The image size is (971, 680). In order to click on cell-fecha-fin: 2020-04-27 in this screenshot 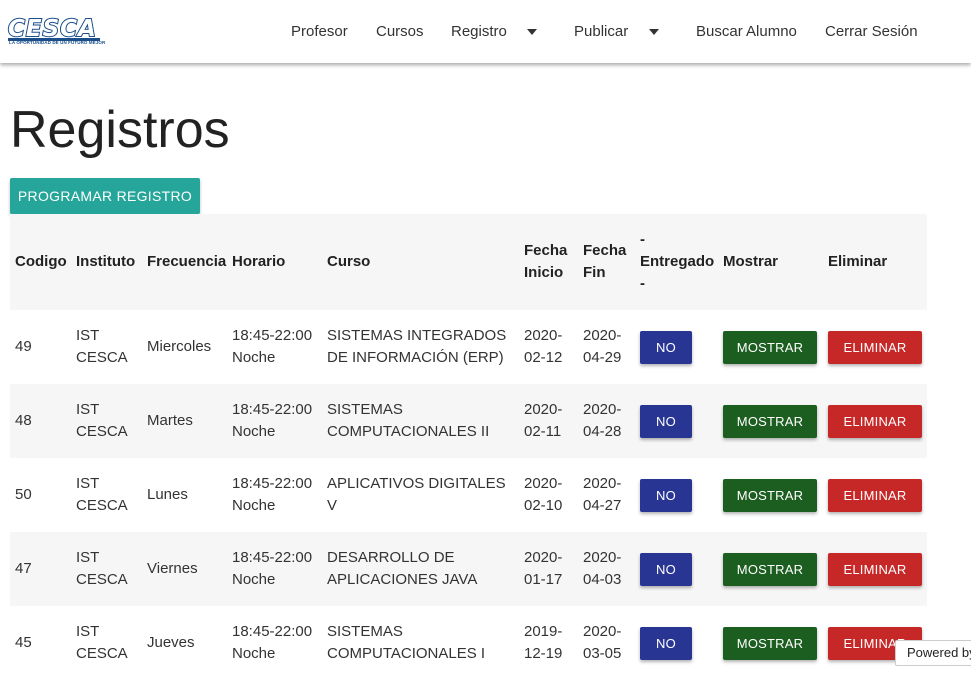, I will do `click(602, 494)`.